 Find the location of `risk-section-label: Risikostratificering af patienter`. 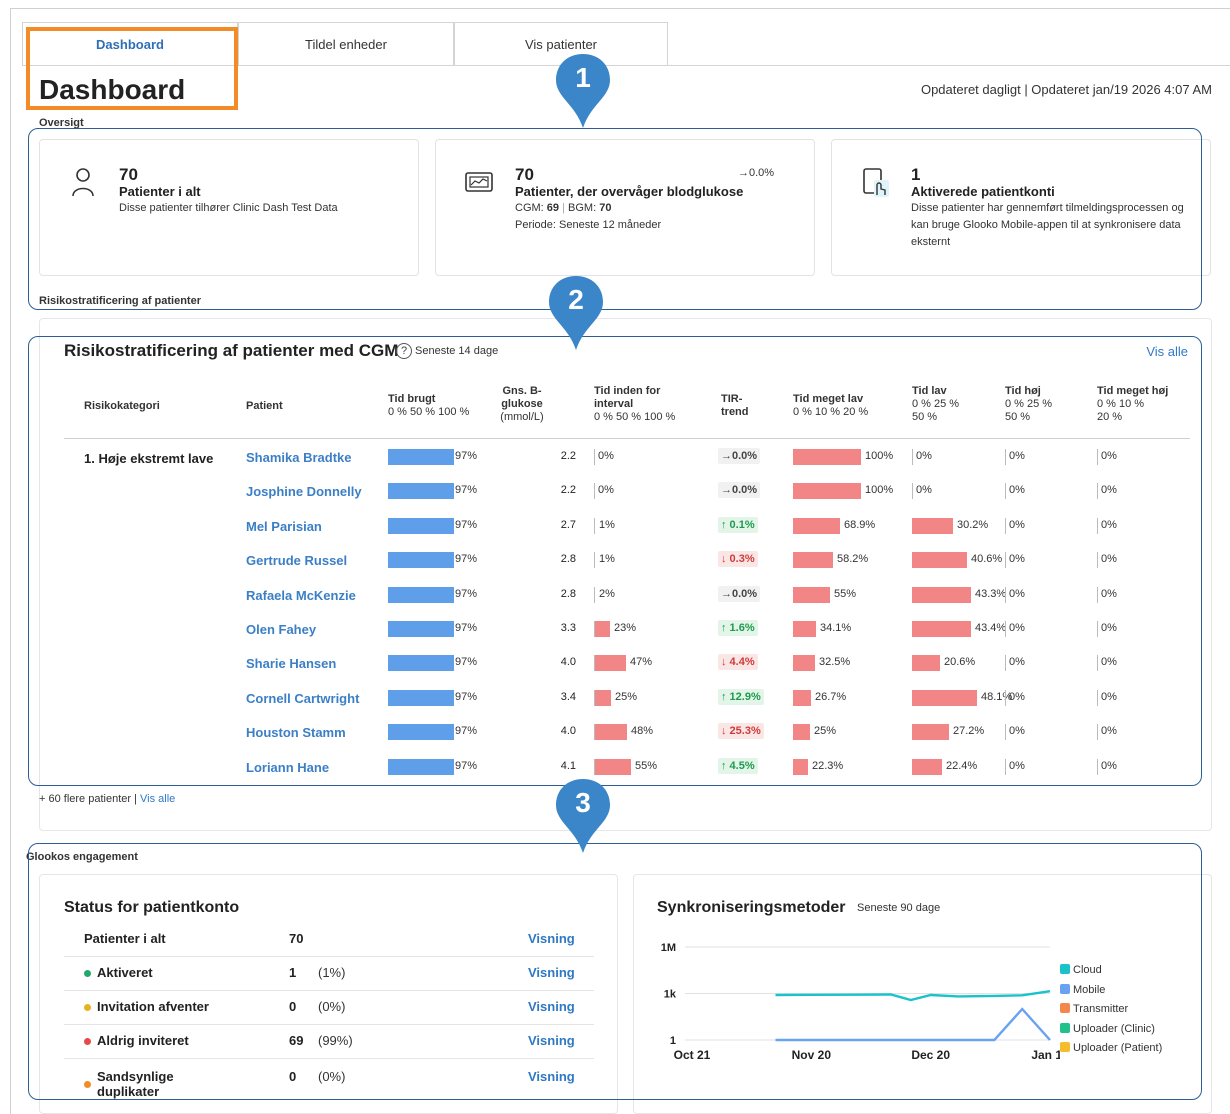

risk-section-label: Risikostratificering af patienter is located at coordinates (120, 301).